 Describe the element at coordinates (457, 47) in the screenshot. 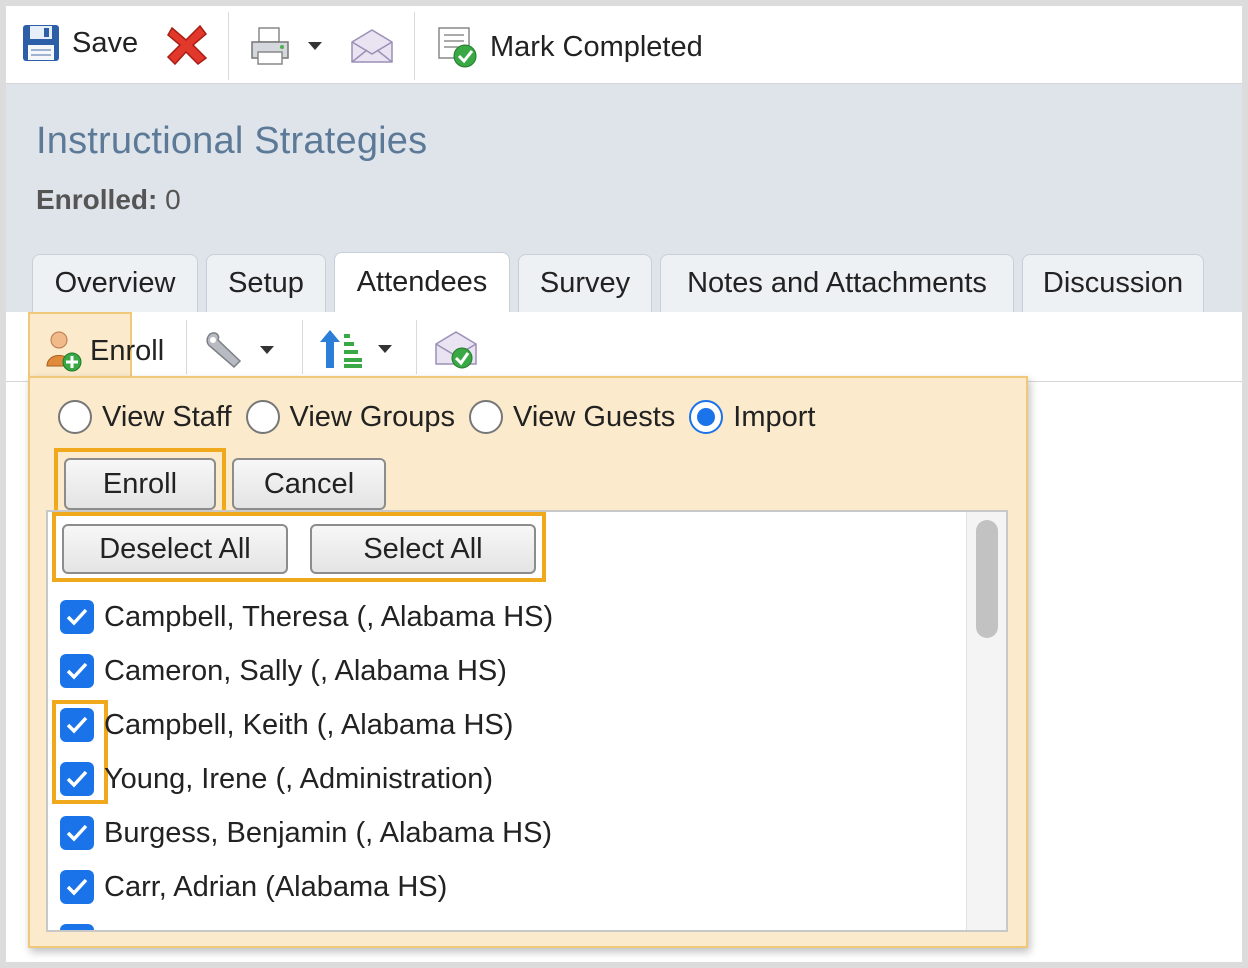

I see `checklist-icon` at that location.